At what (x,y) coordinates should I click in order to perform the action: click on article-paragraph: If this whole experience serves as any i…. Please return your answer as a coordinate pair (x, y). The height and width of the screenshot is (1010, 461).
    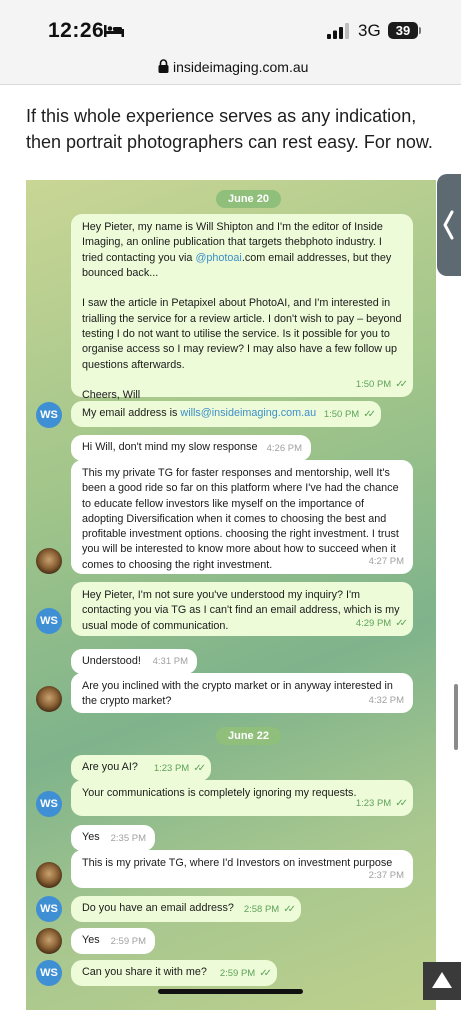
    Looking at the image, I should click on (229, 129).